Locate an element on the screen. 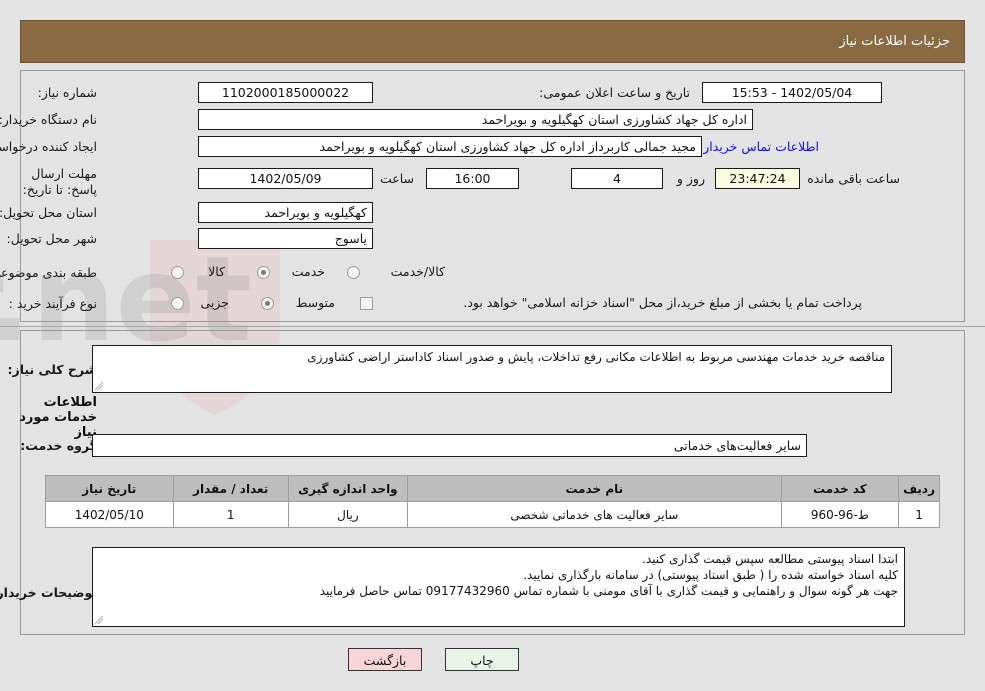 Image resolution: width=985 pixels, height=691 pixels. radio-category-khedmat-label: خدمت is located at coordinates (308, 271).